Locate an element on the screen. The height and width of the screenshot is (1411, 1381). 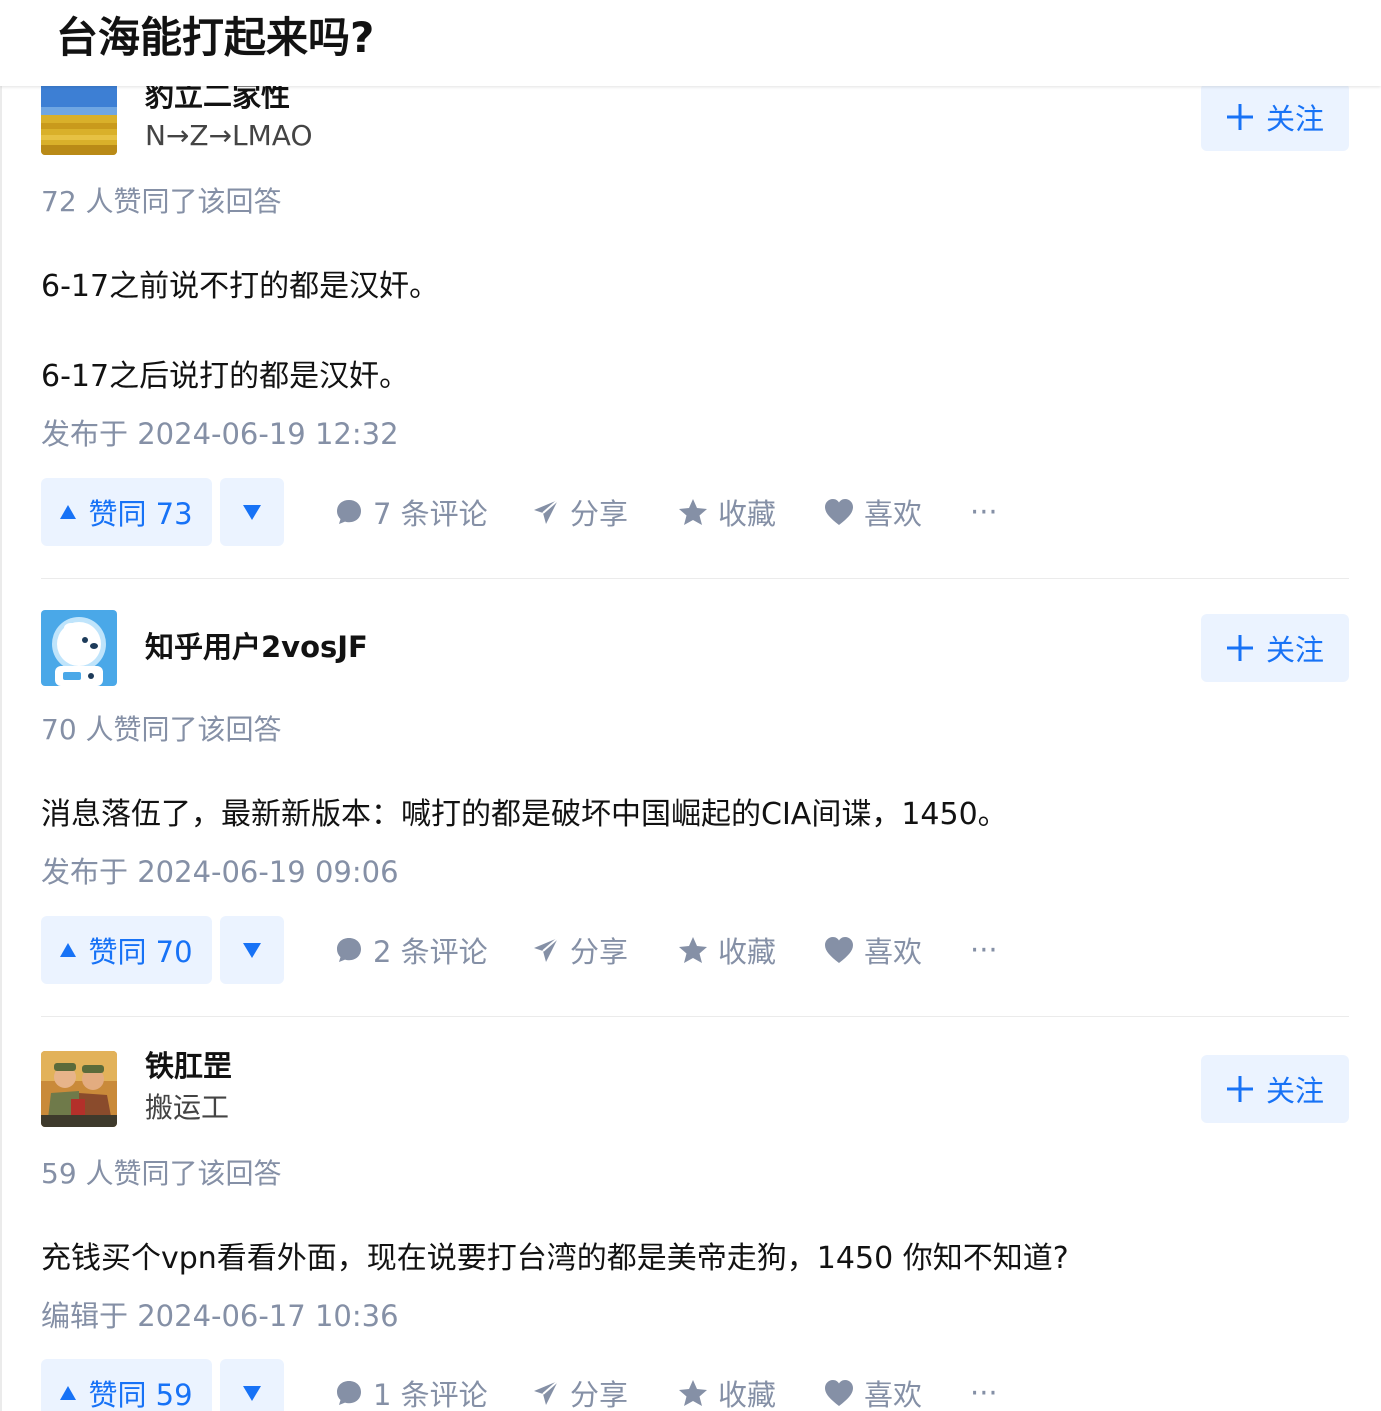
upvote-button: 赞同 70 is located at coordinates (126, 950).